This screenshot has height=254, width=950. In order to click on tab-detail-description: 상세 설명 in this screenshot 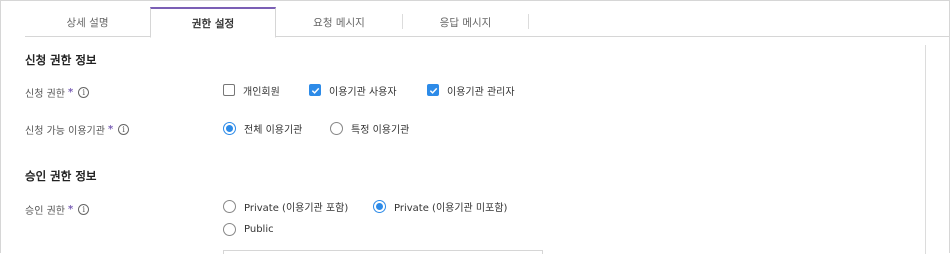, I will do `click(87, 22)`.